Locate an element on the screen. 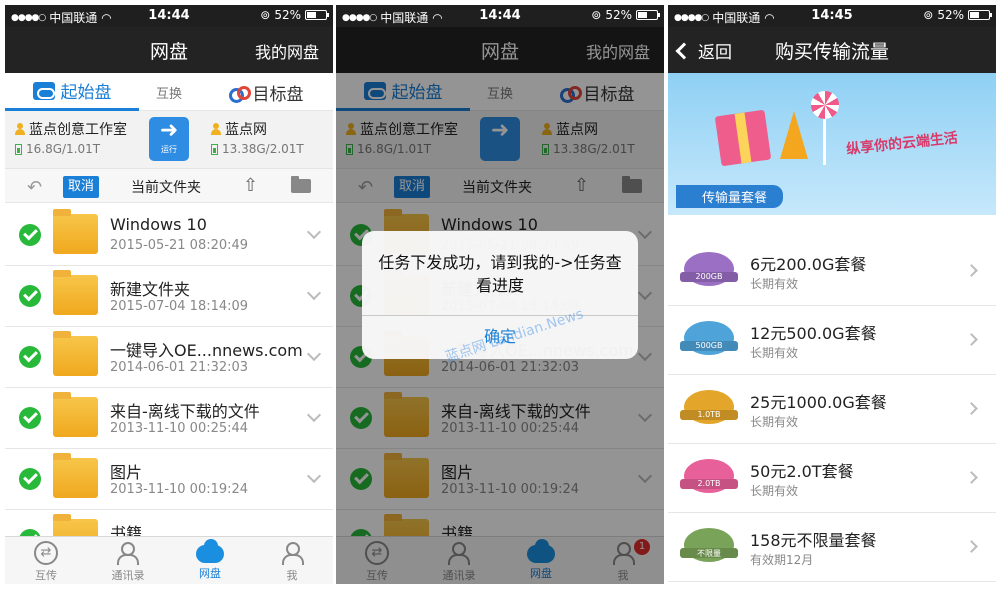 This screenshot has height=589, width=1000. medal-label: 200GB is located at coordinates (709, 276).